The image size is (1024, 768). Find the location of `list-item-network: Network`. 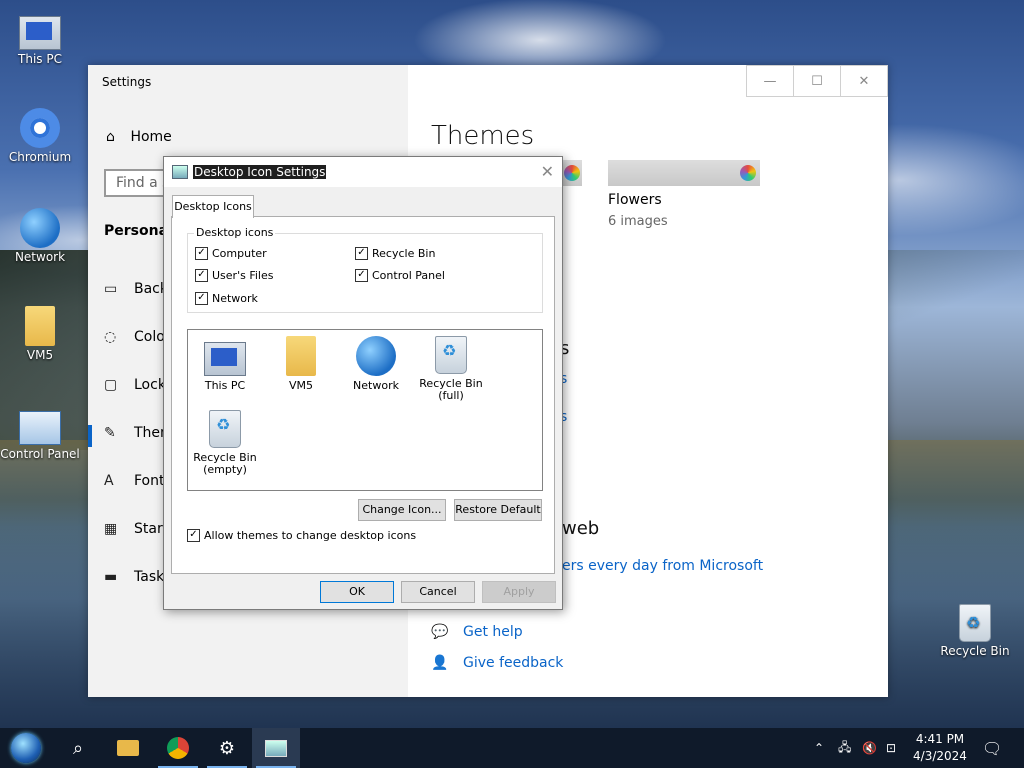

list-item-network: Network is located at coordinates (376, 364).